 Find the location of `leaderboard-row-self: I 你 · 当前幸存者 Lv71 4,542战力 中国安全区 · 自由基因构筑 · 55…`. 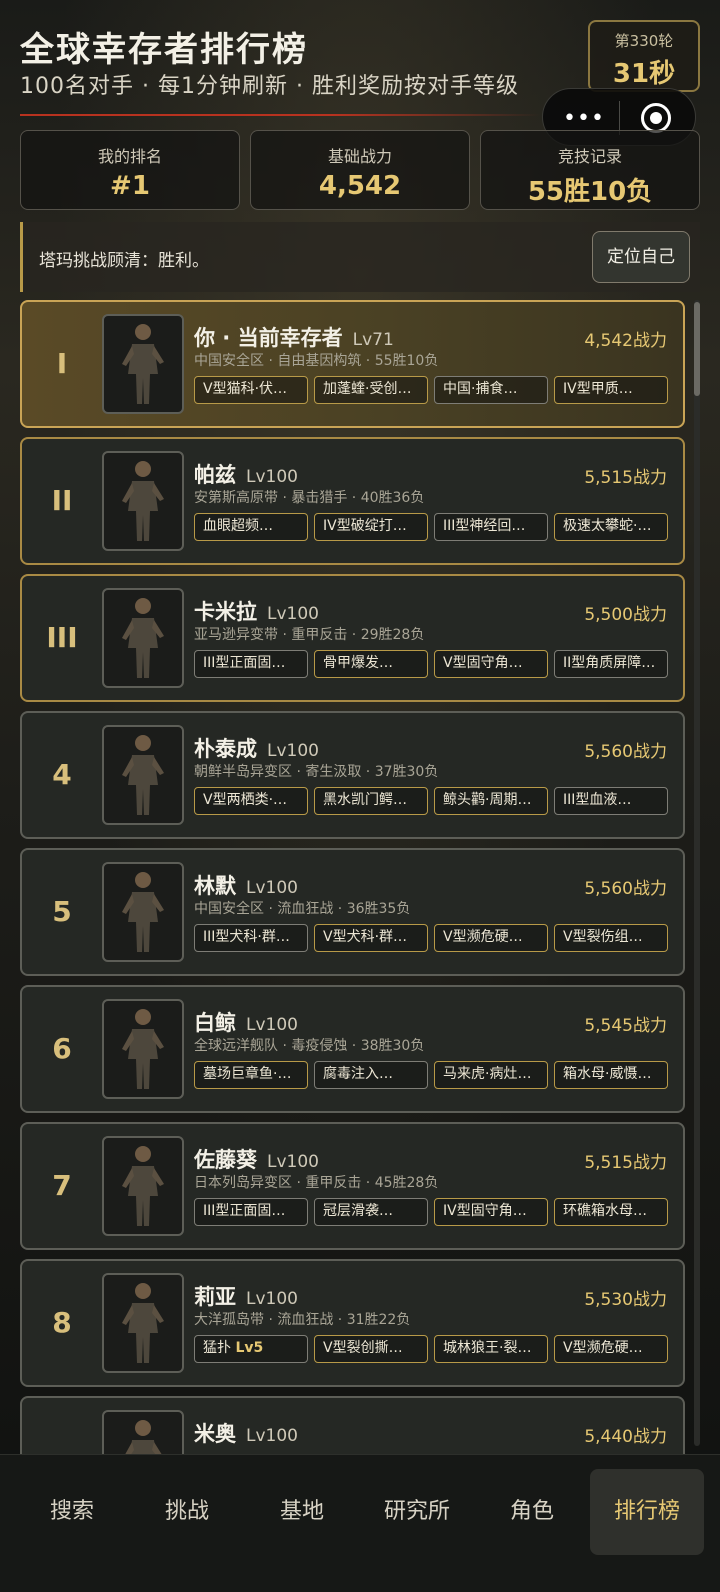

leaderboard-row-self: I 你 · 当前幸存者 Lv71 4,542战力 中国安全区 · 自由基因构筑 · 55… is located at coordinates (352, 364).